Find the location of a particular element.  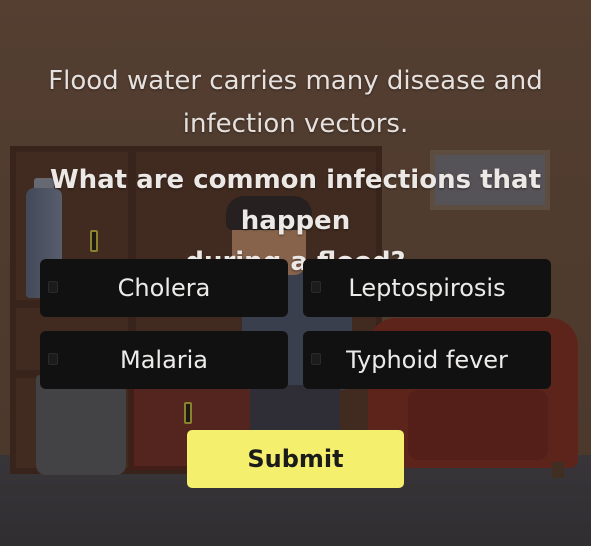

prompt-line: infection vectors. is located at coordinates (295, 124).